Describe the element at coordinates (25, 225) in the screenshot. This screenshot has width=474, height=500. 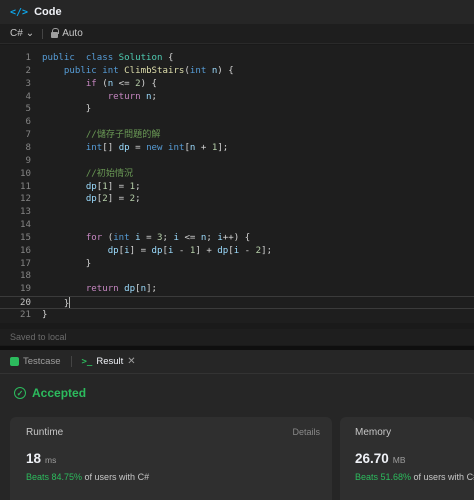
I see `line-number: 14` at that location.